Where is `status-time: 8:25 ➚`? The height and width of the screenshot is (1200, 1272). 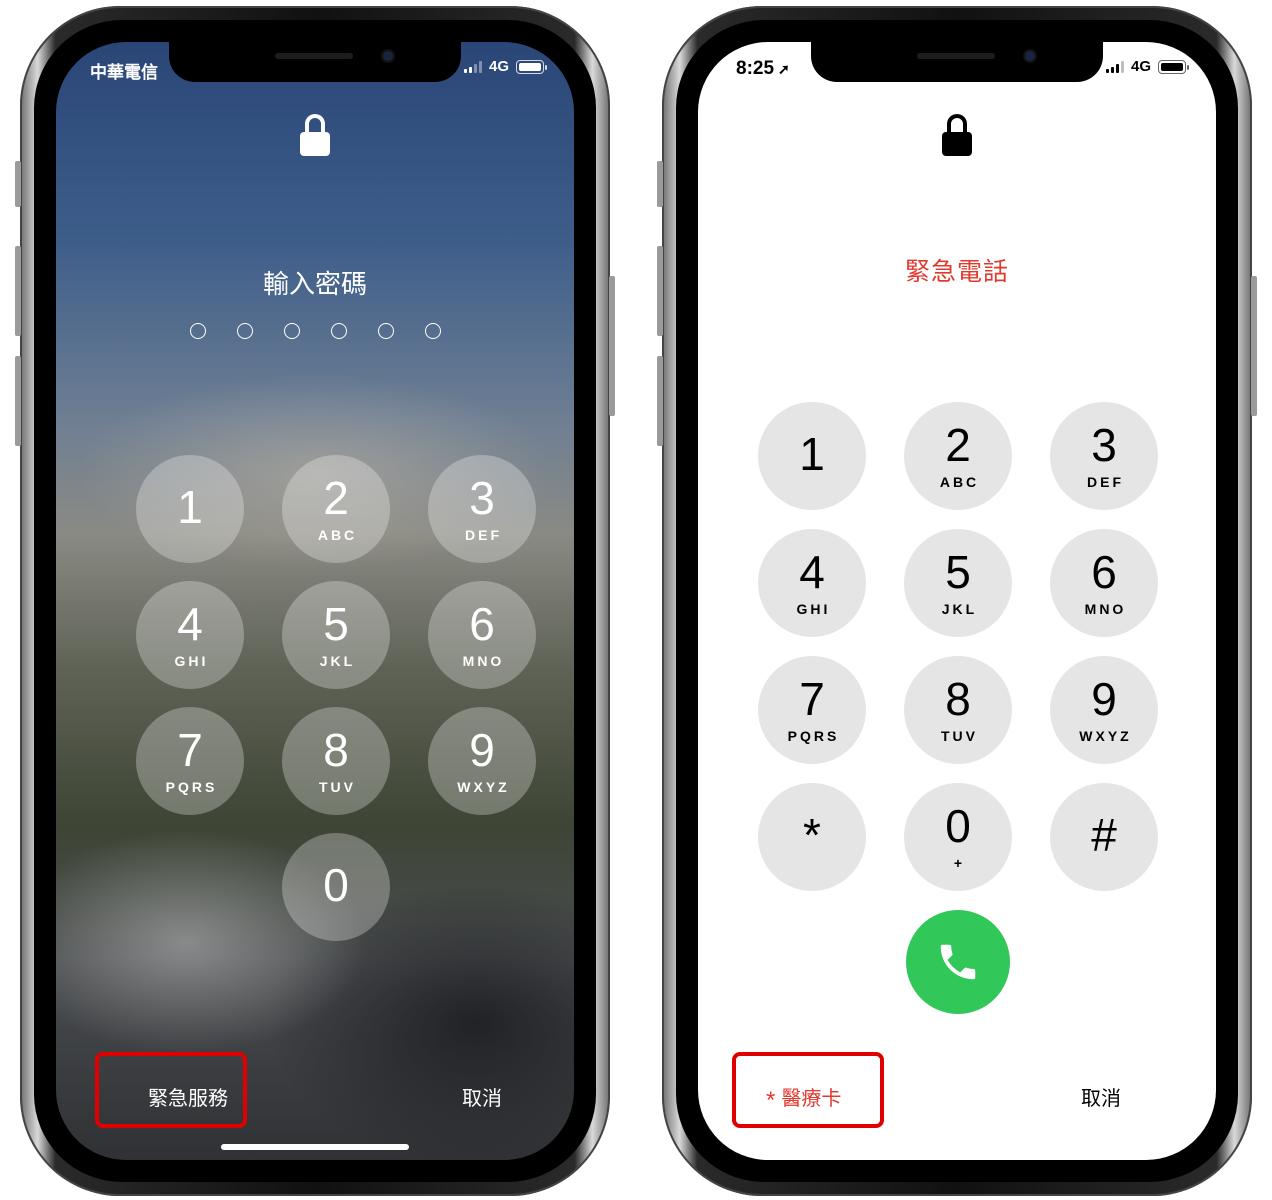 status-time: 8:25 ➚ is located at coordinates (763, 69).